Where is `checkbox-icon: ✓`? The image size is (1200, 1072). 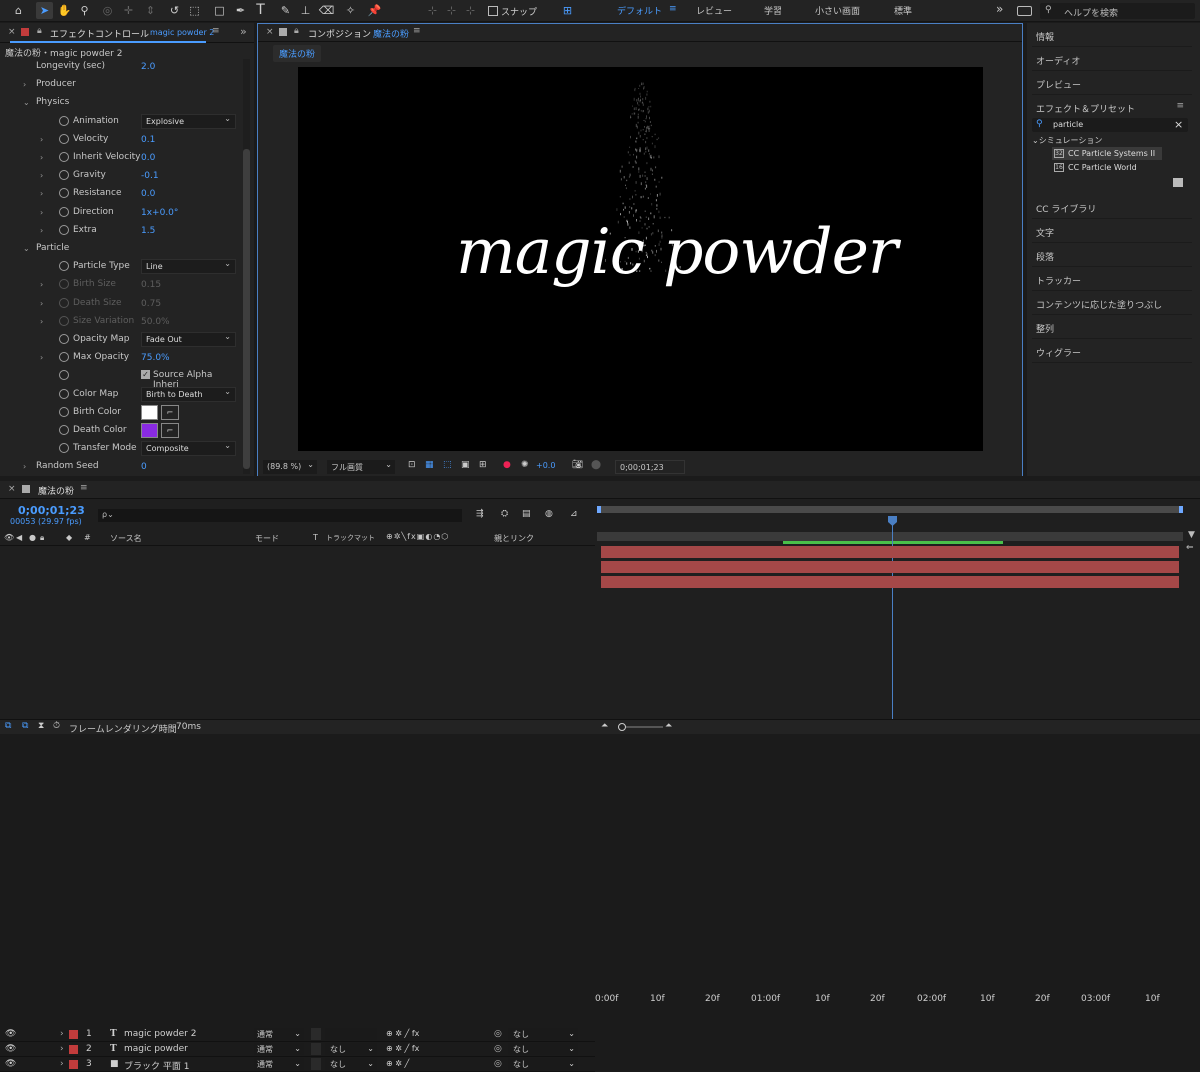
checkbox-icon: ✓ is located at coordinates (145, 374).